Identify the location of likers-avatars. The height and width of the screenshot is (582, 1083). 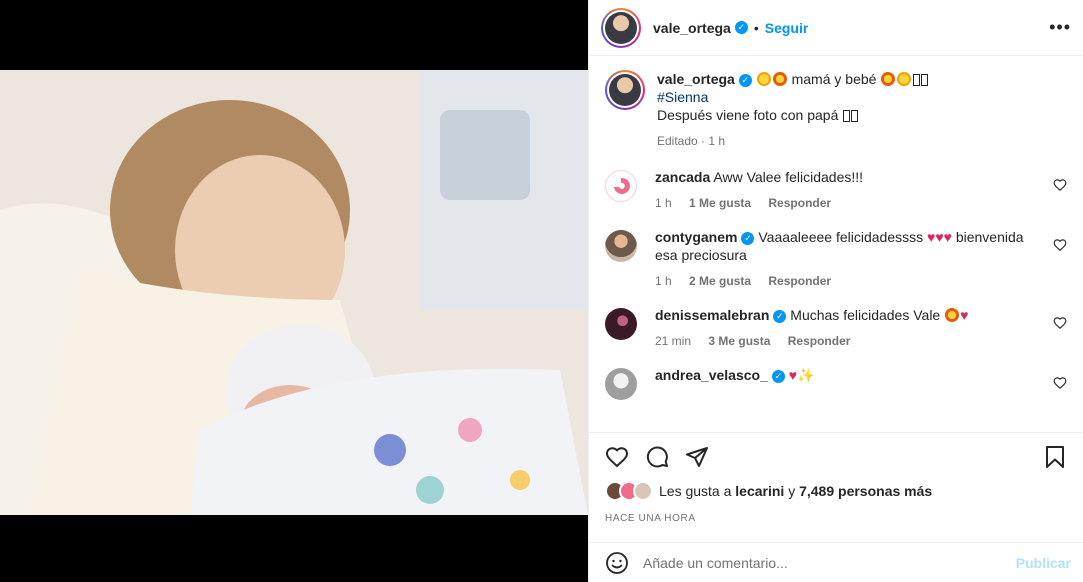
(629, 491).